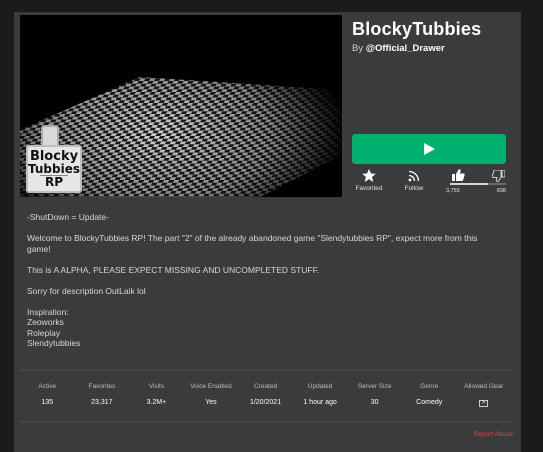 This screenshot has height=452, width=543. Describe the element at coordinates (359, 48) in the screenshot. I see `by-prefix: By` at that location.